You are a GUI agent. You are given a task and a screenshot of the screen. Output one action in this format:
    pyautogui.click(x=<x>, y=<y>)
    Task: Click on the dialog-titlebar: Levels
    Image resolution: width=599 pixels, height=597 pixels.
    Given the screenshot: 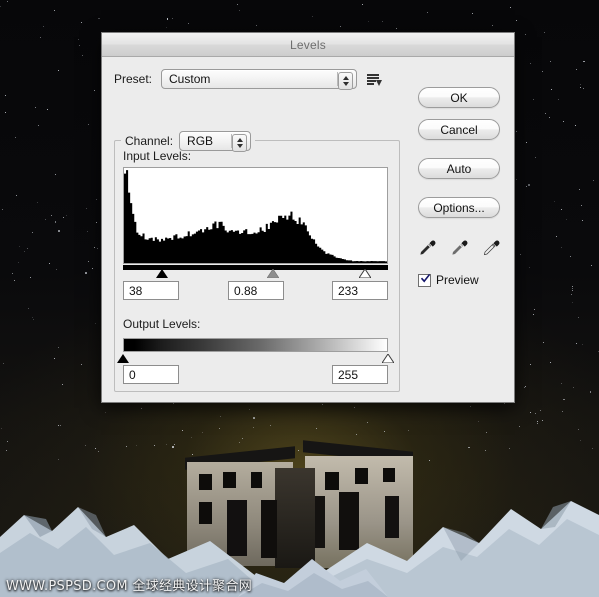 What is the action you would take?
    pyautogui.click(x=308, y=45)
    